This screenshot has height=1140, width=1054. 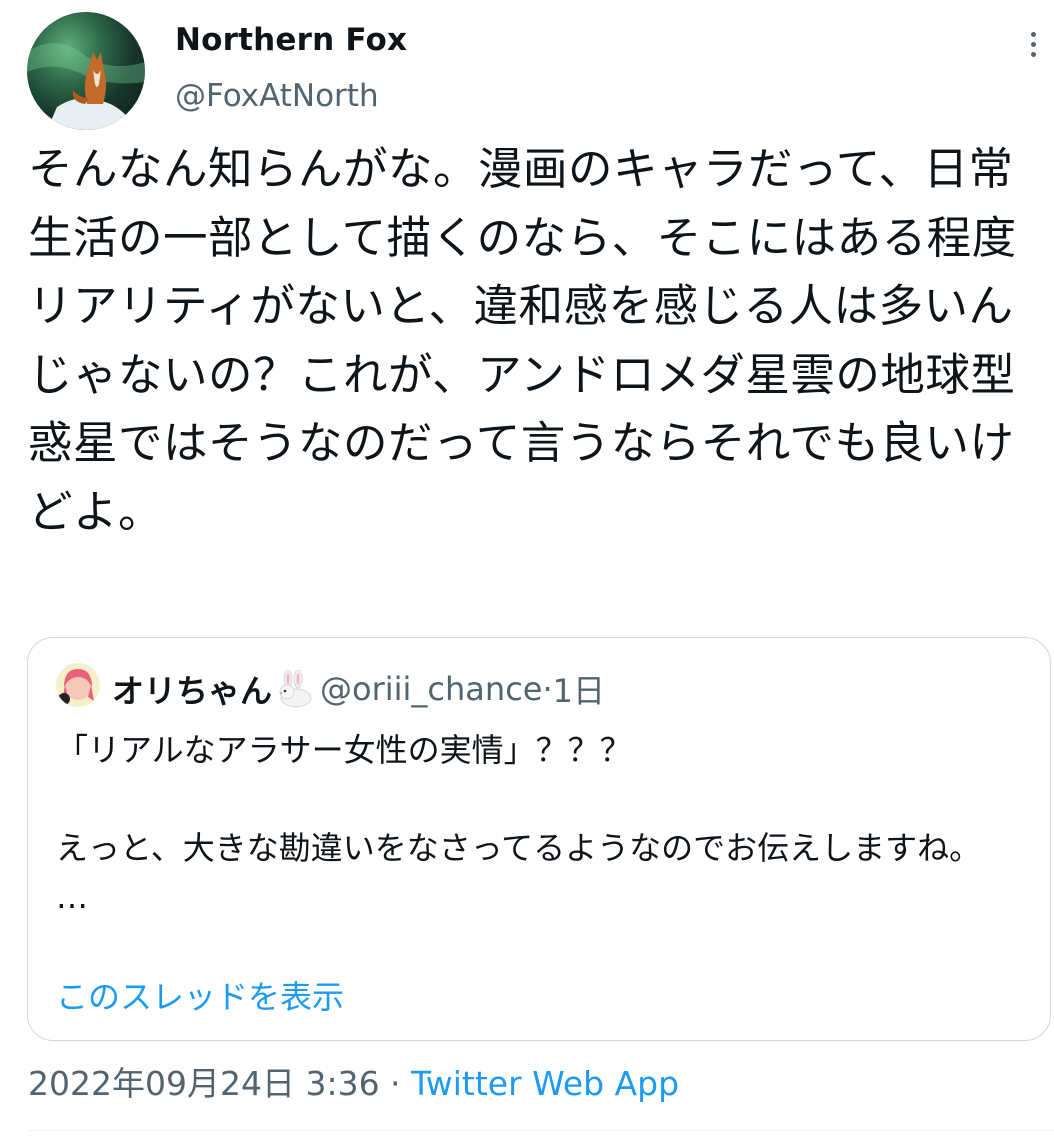 I want to click on quote-header: オリちゃん @oriii_chance · 1日, so click(x=358, y=689).